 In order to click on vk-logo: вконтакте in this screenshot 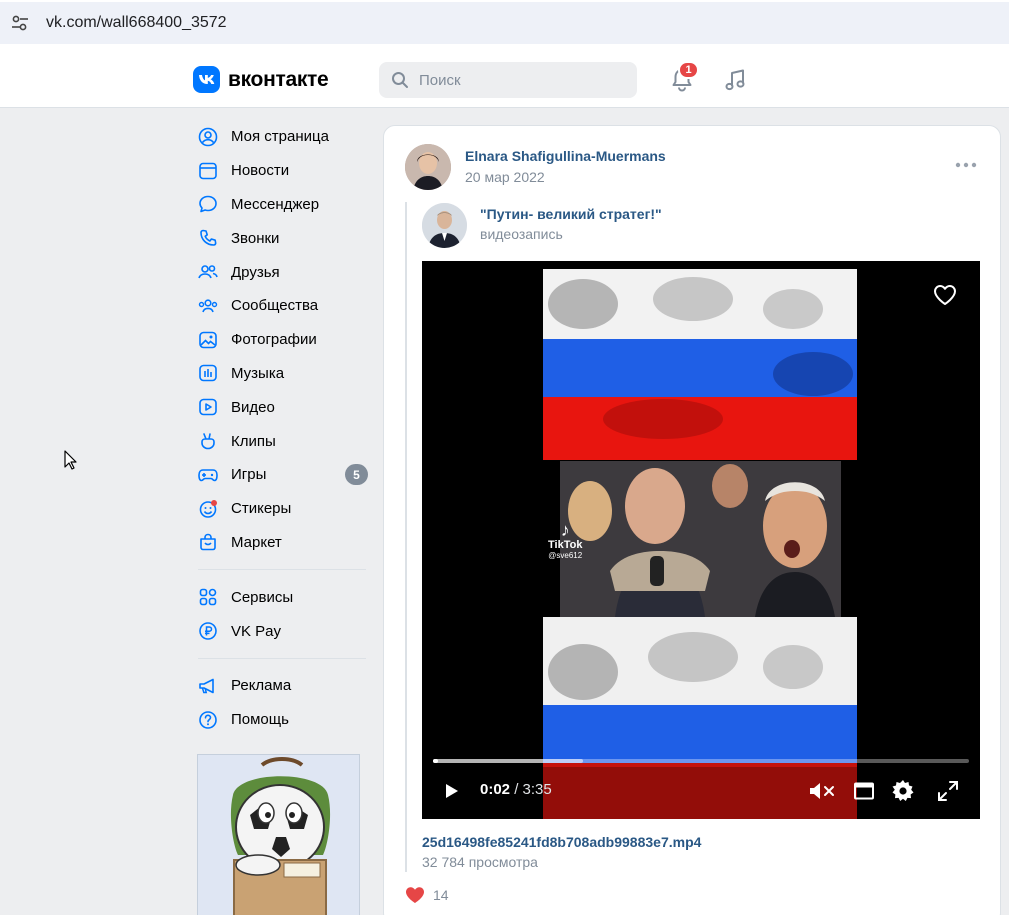, I will do `click(261, 79)`.